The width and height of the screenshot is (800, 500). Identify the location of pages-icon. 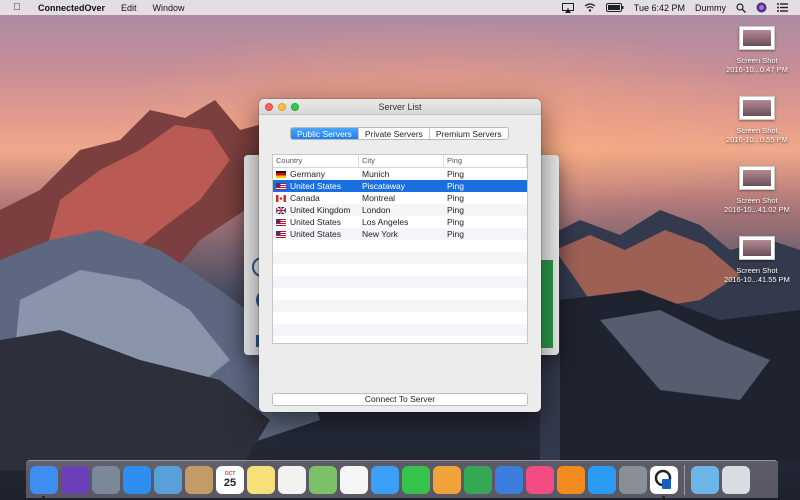
(447, 479).